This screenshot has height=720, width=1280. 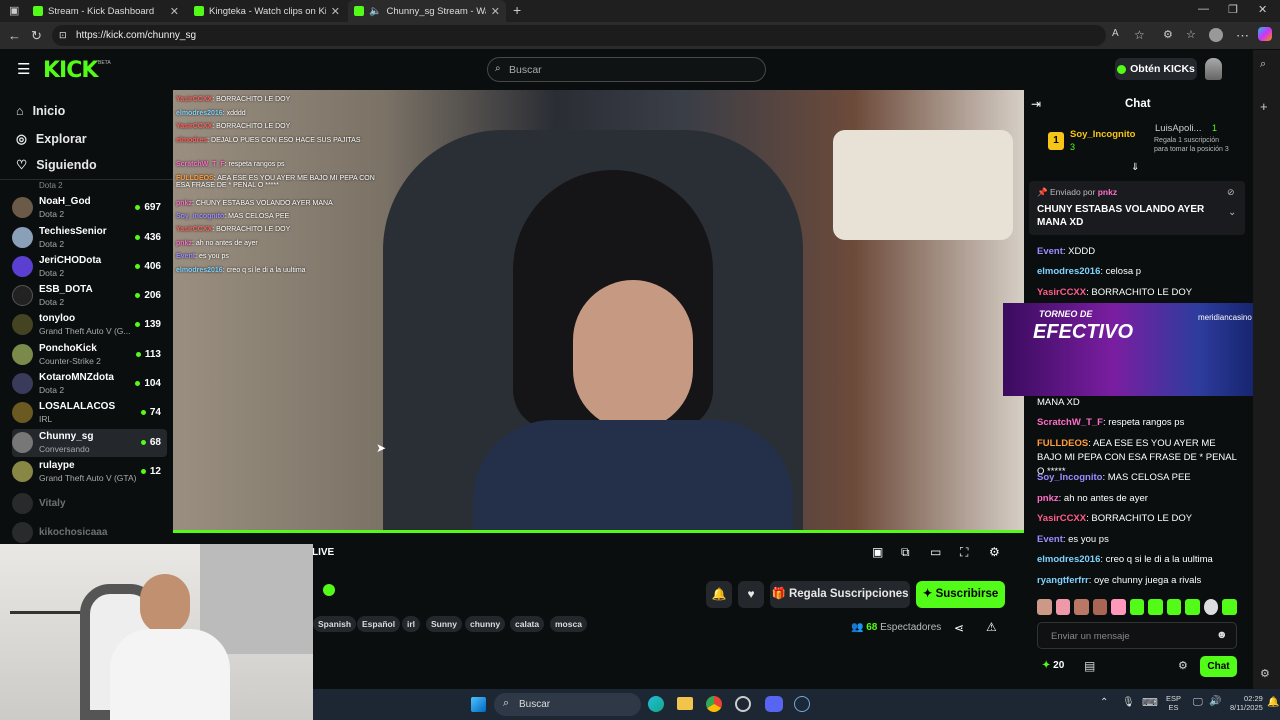 I want to click on minimize-icon: —, so click(x=1203, y=9).